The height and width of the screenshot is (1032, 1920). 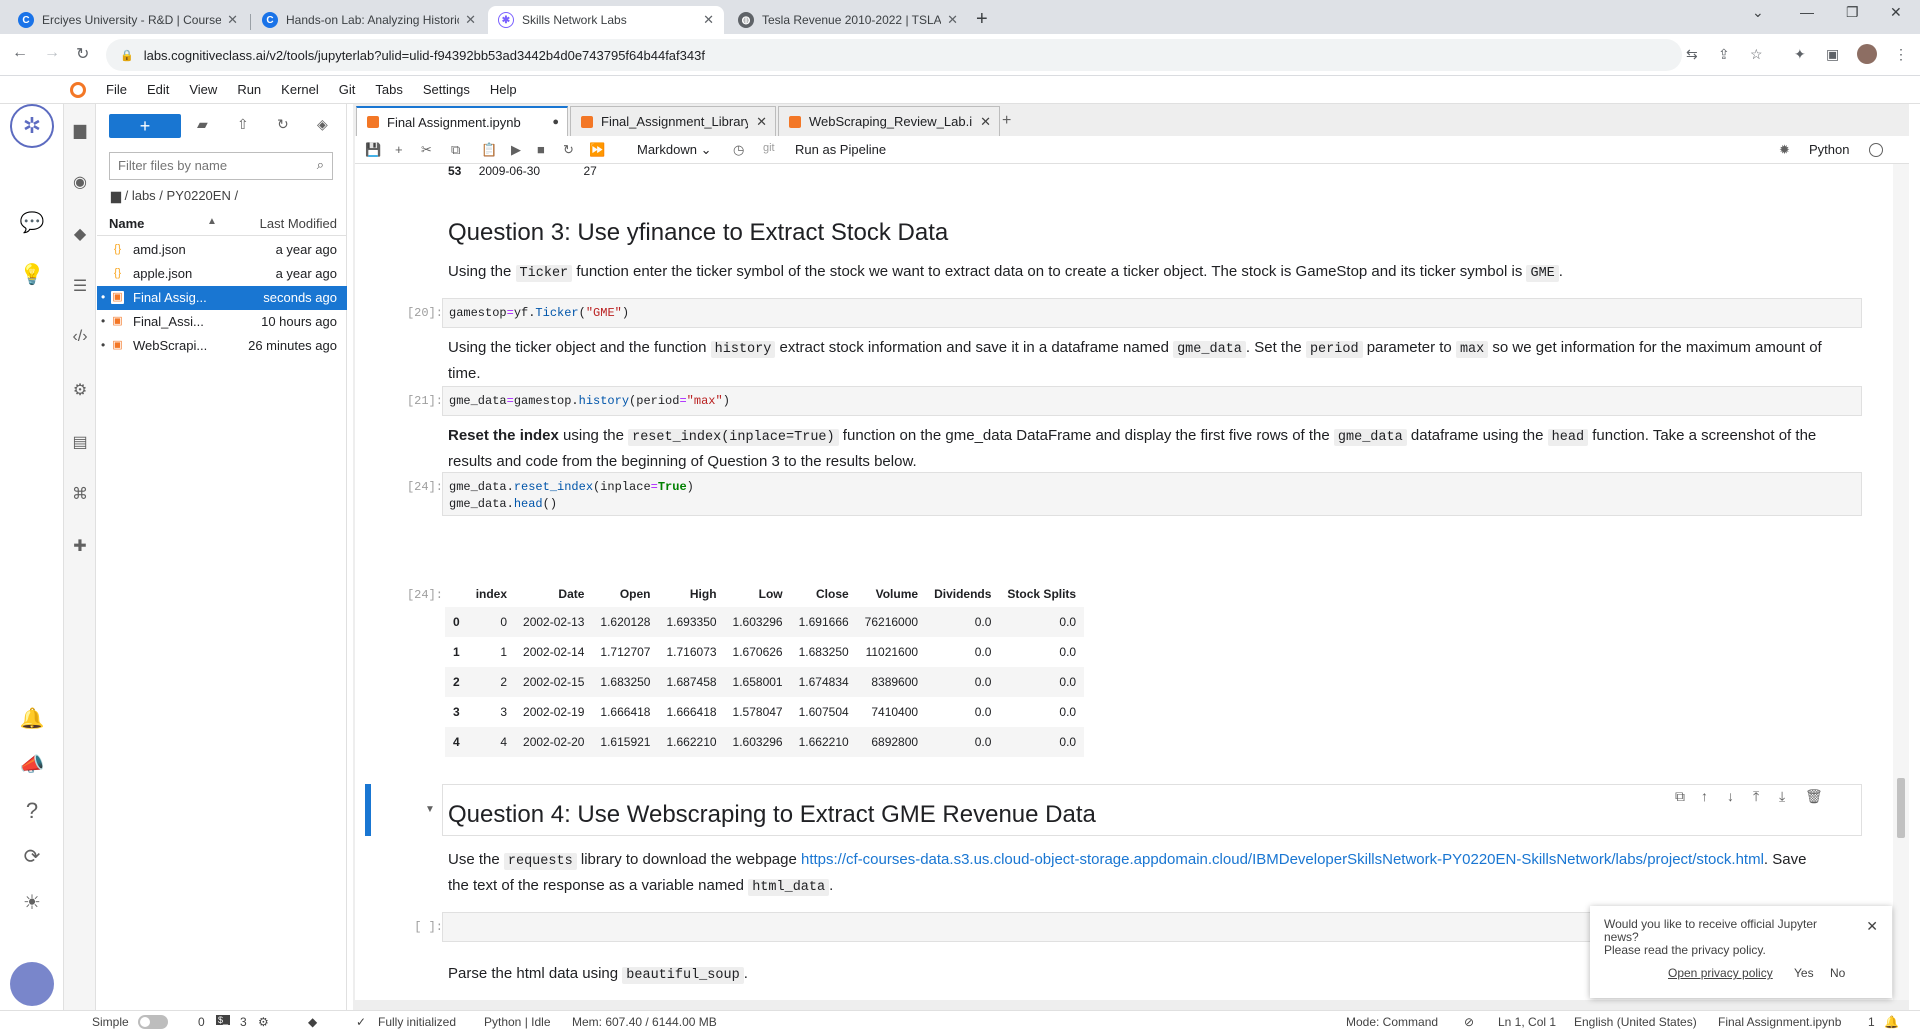 I want to click on skills-network-logo-icon: ✲, so click(x=32, y=126).